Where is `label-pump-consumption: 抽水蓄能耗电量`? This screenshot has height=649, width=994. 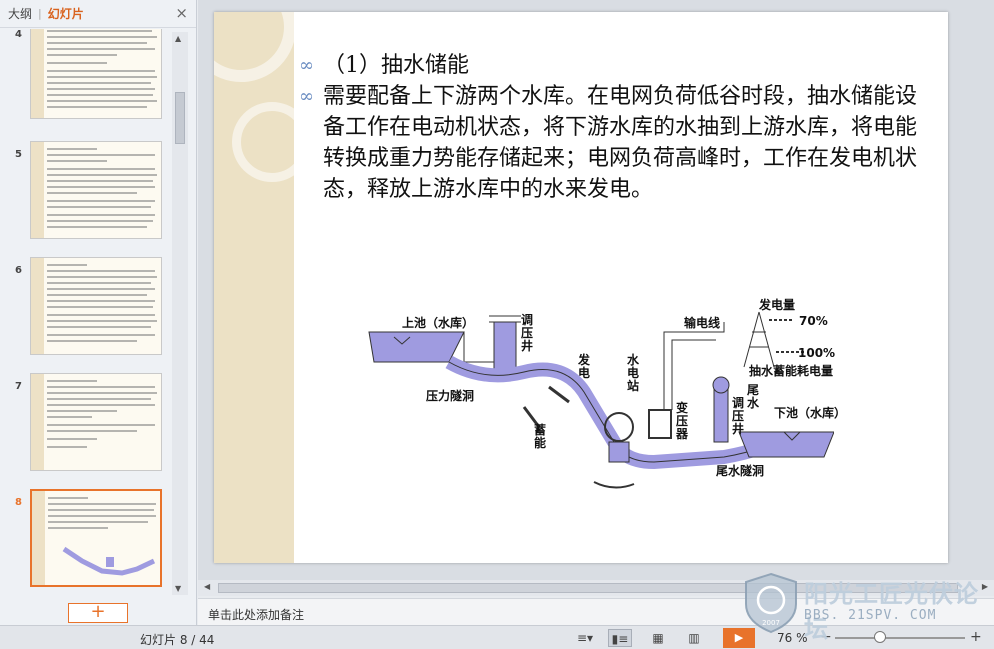
label-pump-consumption: 抽水蓄能耗电量 is located at coordinates (791, 371).